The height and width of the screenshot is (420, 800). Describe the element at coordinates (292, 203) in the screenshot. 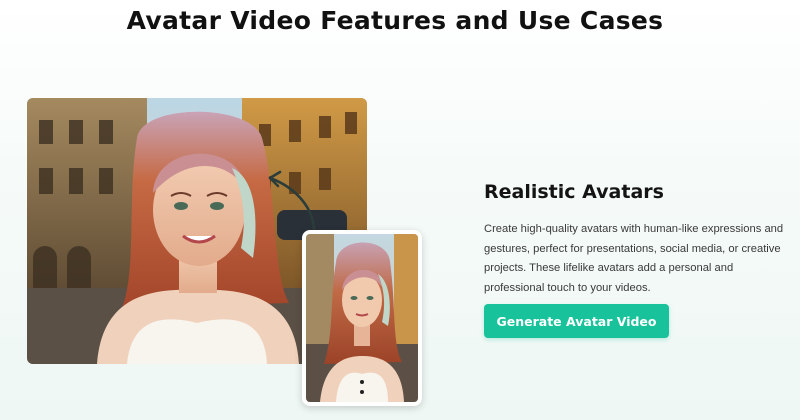

I see `curved-arrow-icon` at that location.